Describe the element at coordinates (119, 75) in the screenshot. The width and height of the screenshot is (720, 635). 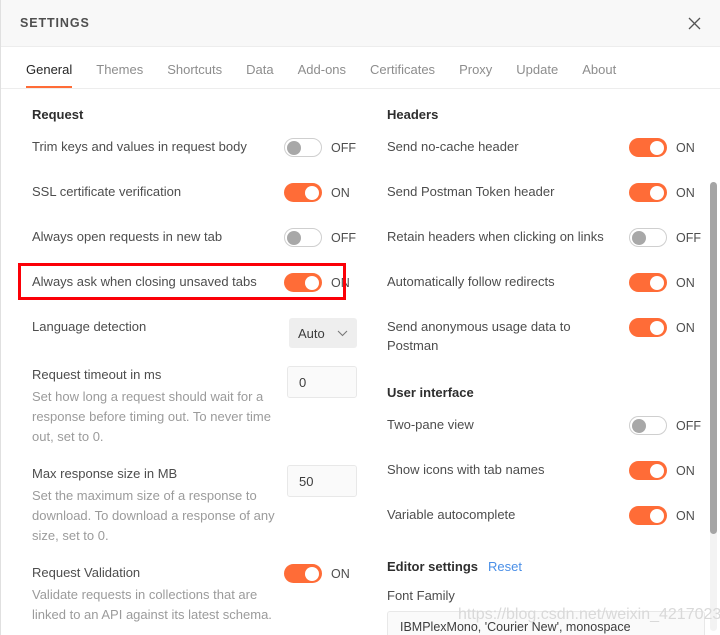
I see `tab-themes: Themes` at that location.